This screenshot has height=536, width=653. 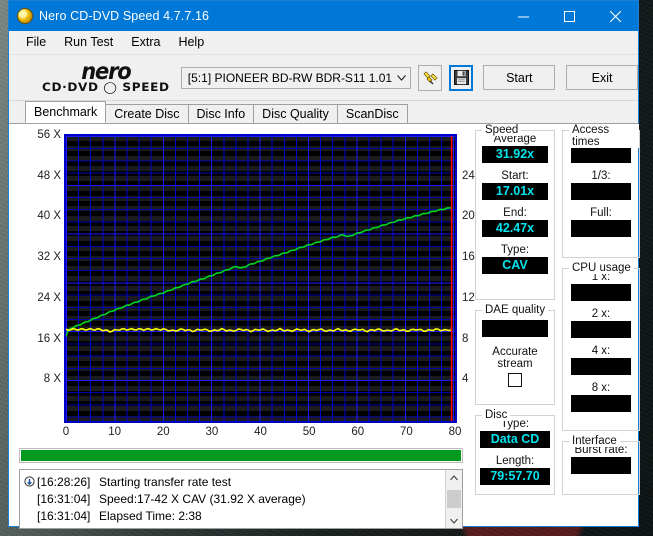 I want to click on menu-item-extra: Extra, so click(x=145, y=42).